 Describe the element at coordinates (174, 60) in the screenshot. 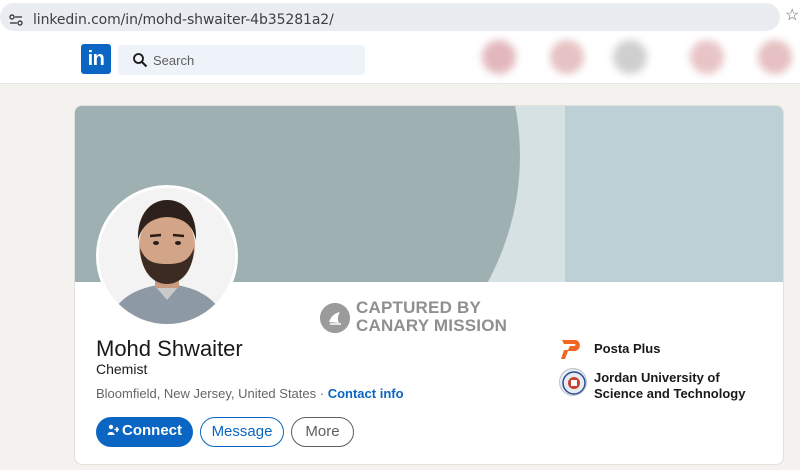

I see `search-placeholder: Search` at that location.